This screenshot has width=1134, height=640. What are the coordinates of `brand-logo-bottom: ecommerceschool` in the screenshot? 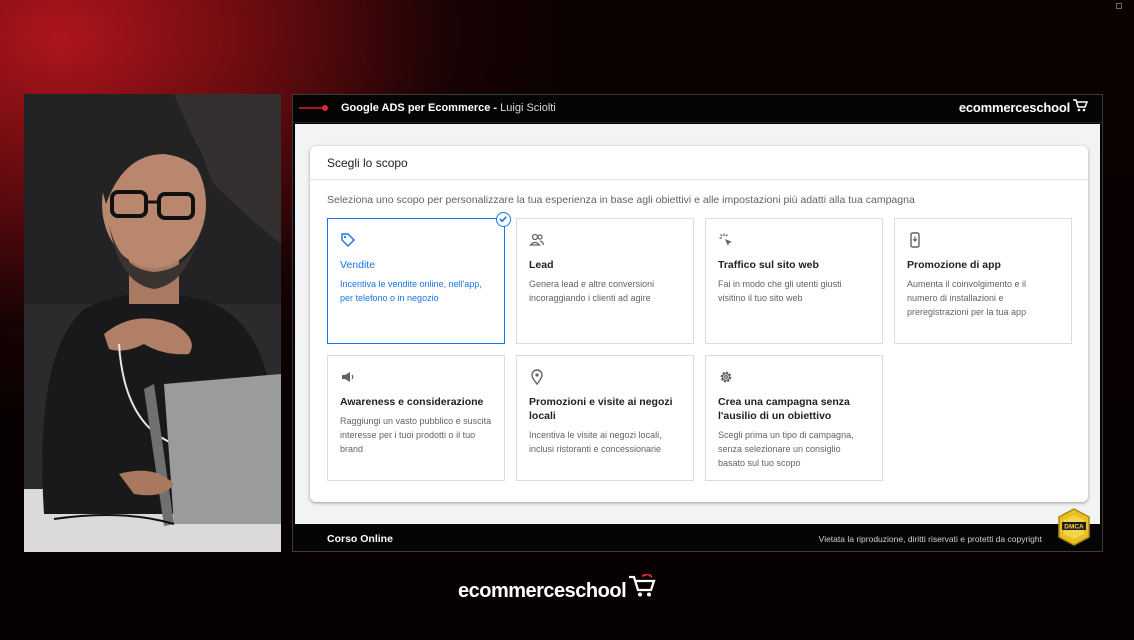 It's located at (557, 588).